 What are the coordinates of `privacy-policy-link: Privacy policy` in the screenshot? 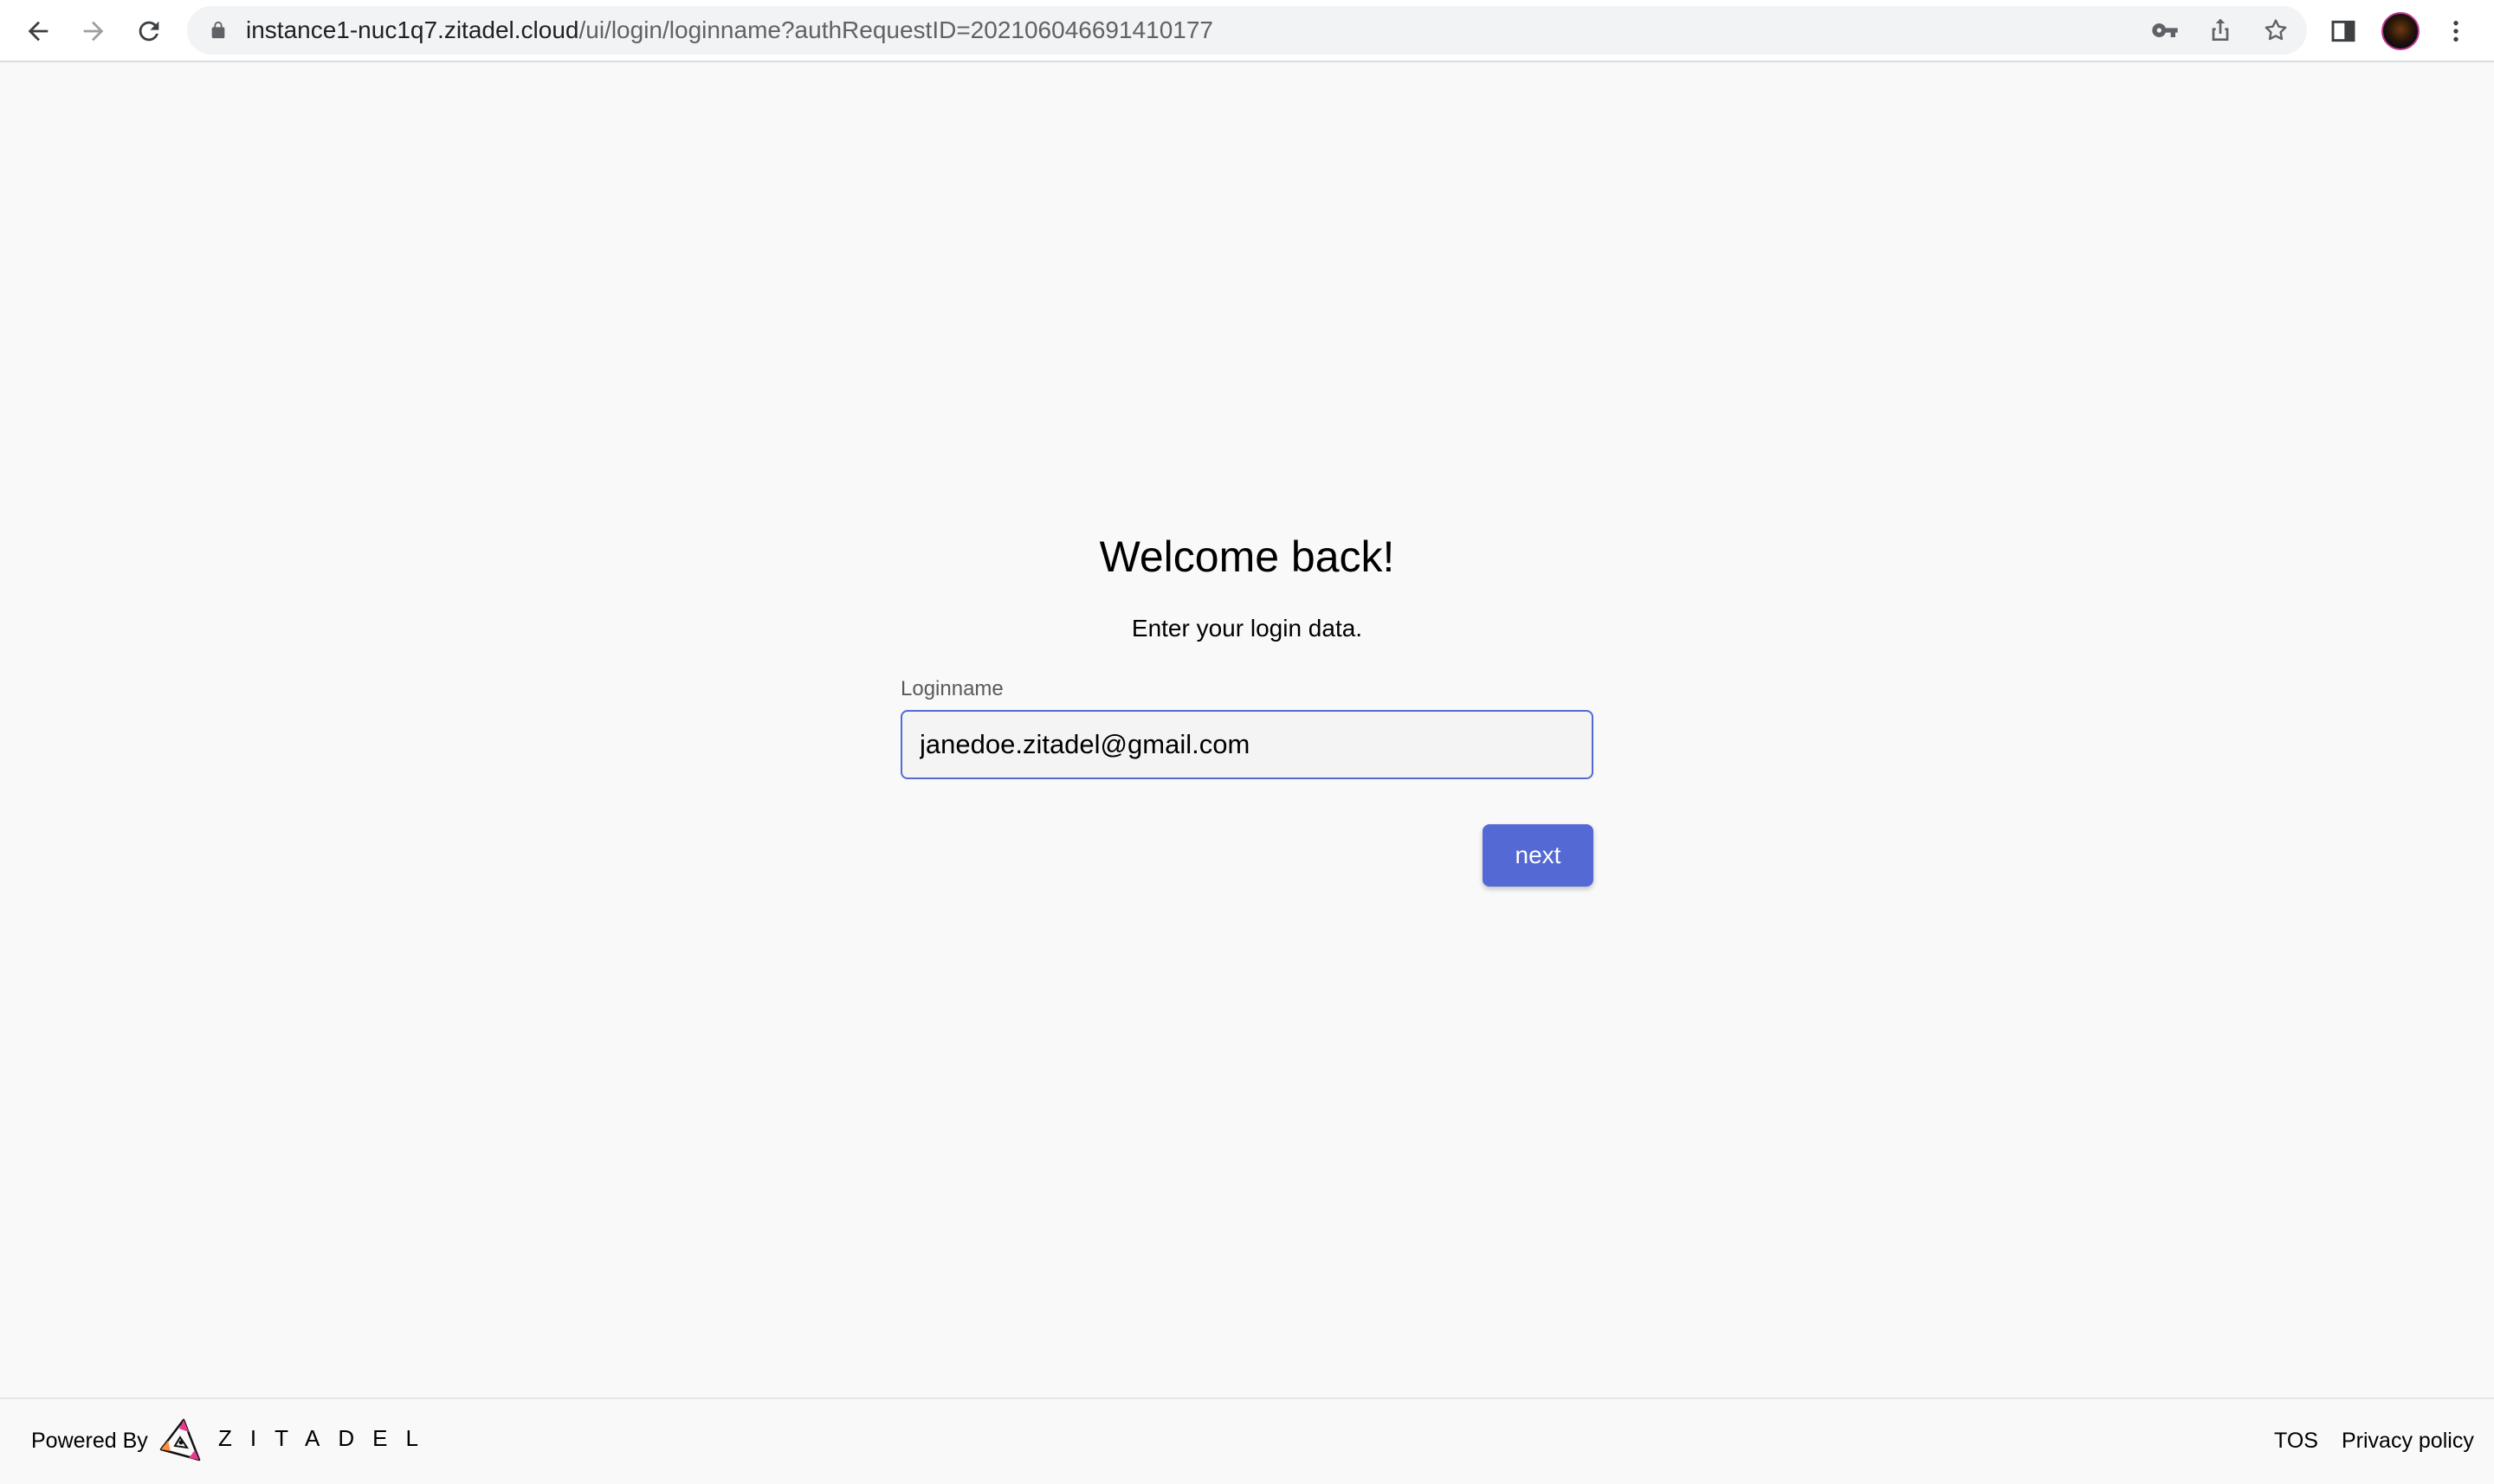 It's located at (2408, 1441).